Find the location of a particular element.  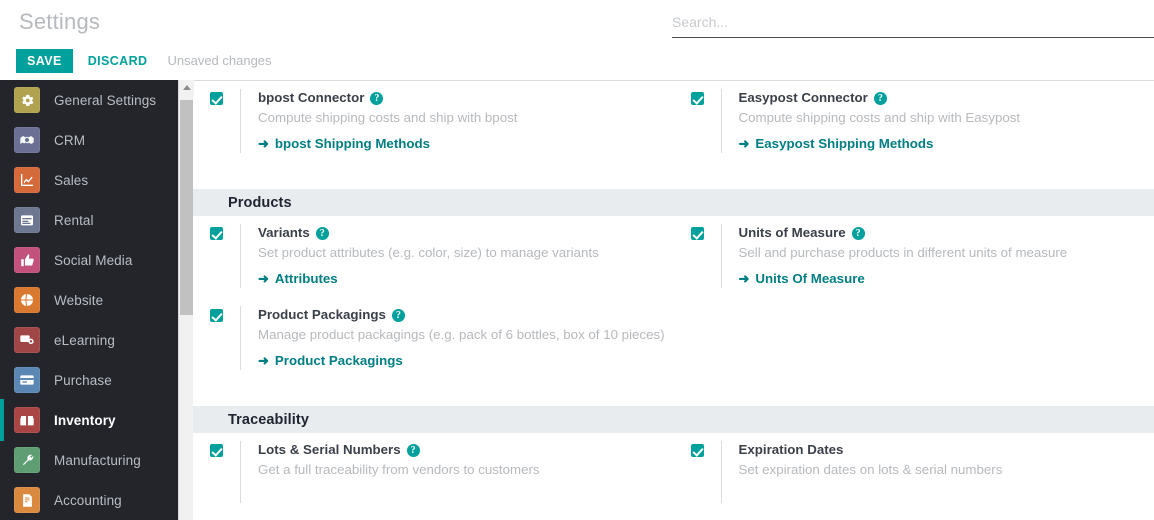

sidebar-item-purchase: Purchase is located at coordinates (89, 380).